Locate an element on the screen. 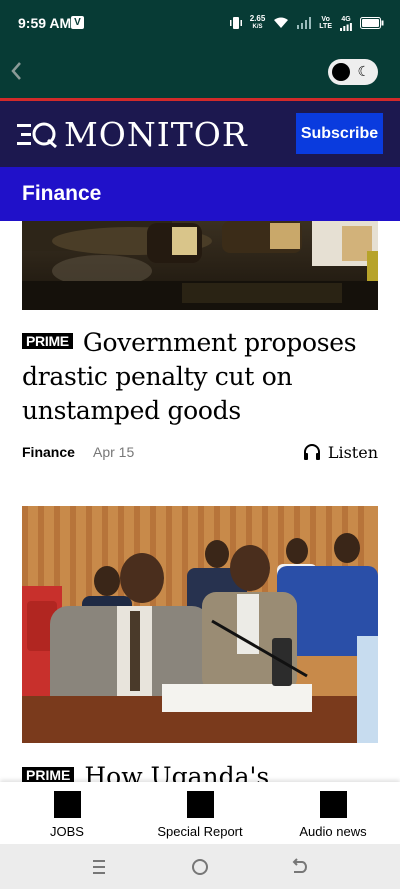 The width and height of the screenshot is (400, 889). toggle-knob is located at coordinates (341, 72).